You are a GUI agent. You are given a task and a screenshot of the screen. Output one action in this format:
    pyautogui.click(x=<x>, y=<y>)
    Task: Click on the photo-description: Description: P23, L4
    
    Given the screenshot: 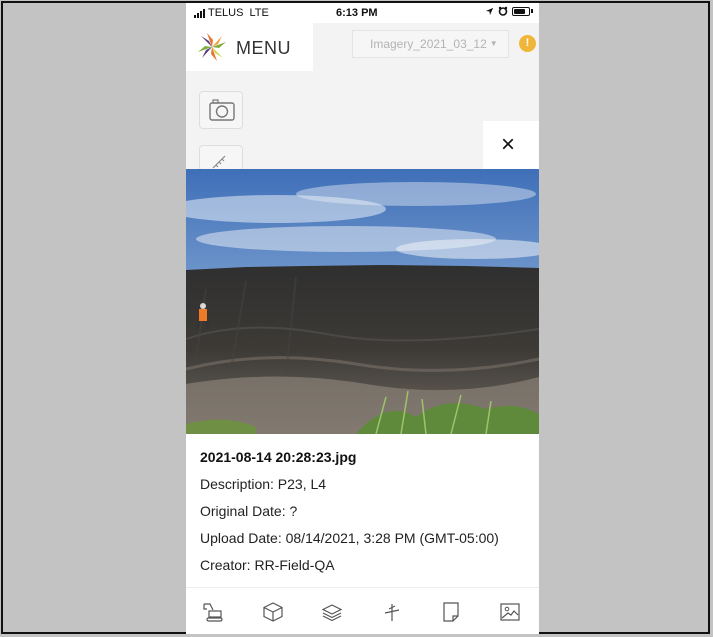 What is the action you would take?
    pyautogui.click(x=263, y=484)
    